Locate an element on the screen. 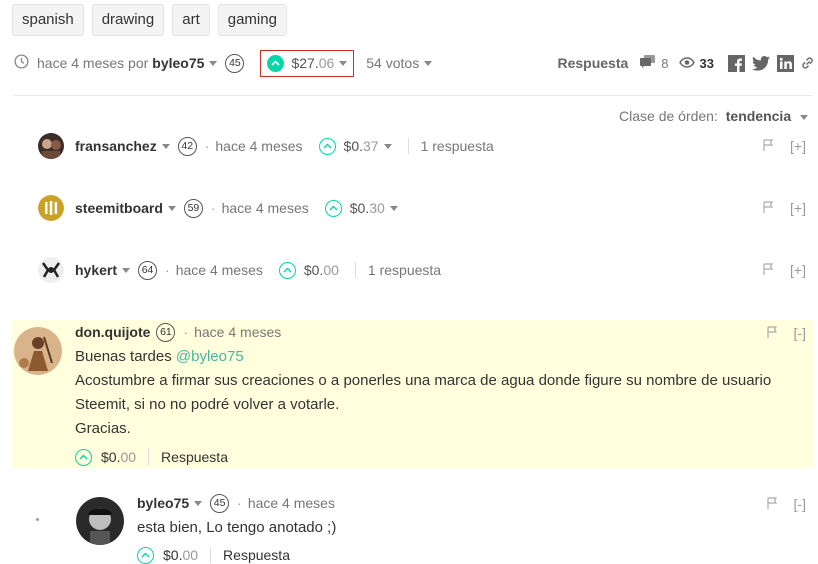 The height and width of the screenshot is (564, 818). comment-footer: $0.00 Respuesta is located at coordinates (151, 457).